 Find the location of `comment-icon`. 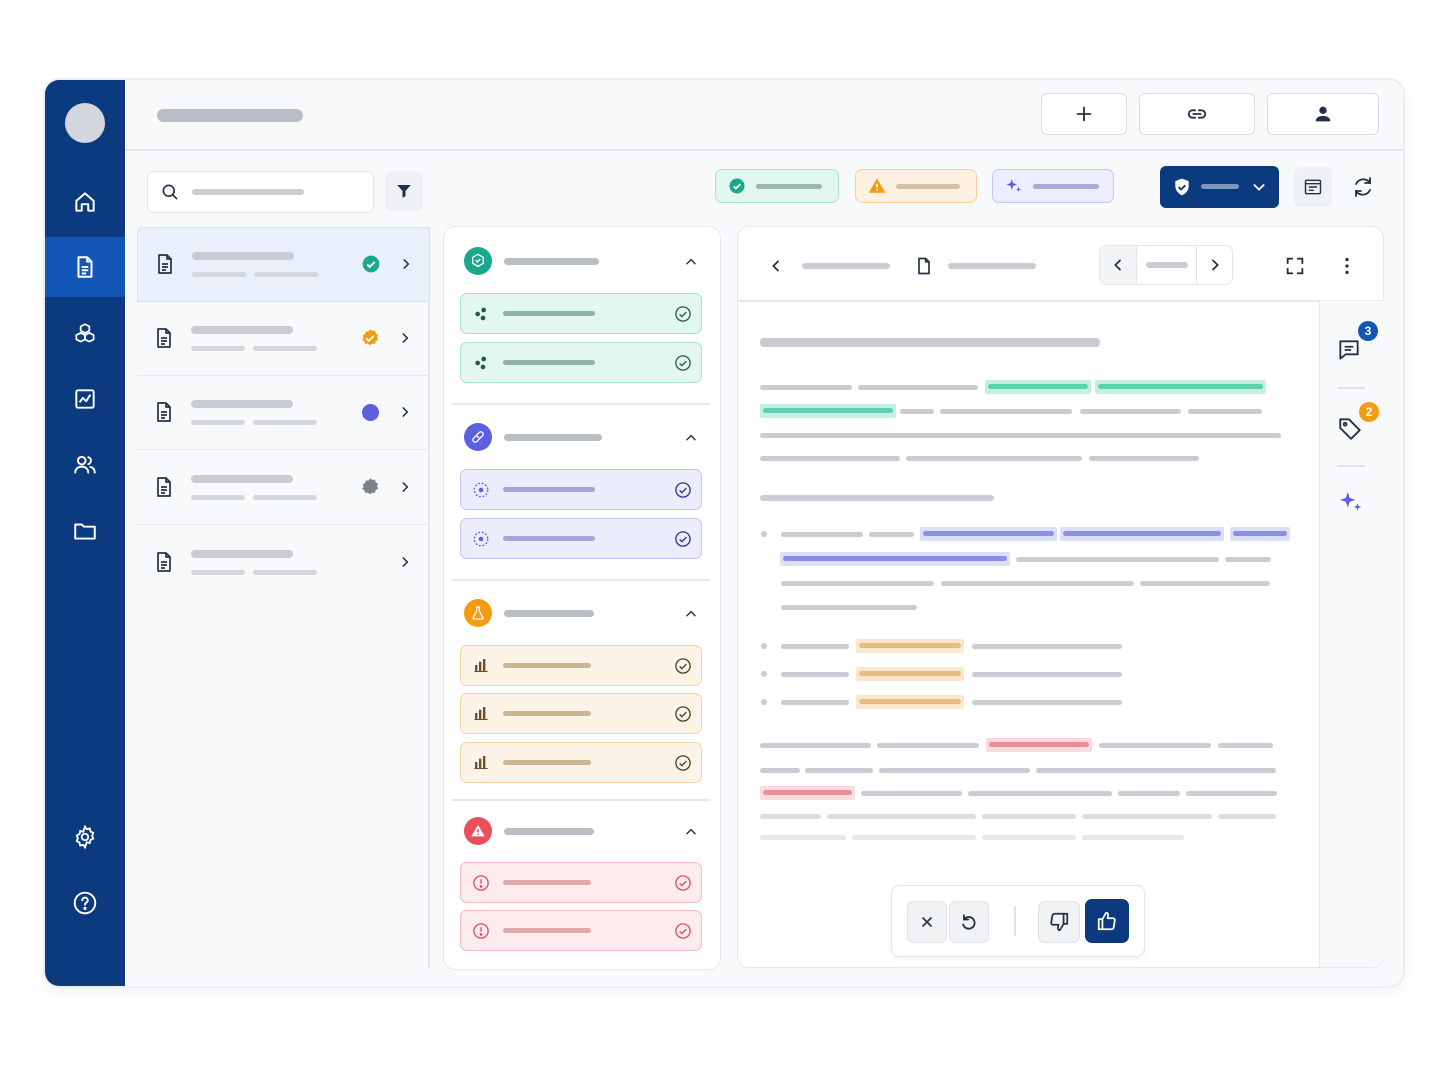

comment-icon is located at coordinates (1349, 350).